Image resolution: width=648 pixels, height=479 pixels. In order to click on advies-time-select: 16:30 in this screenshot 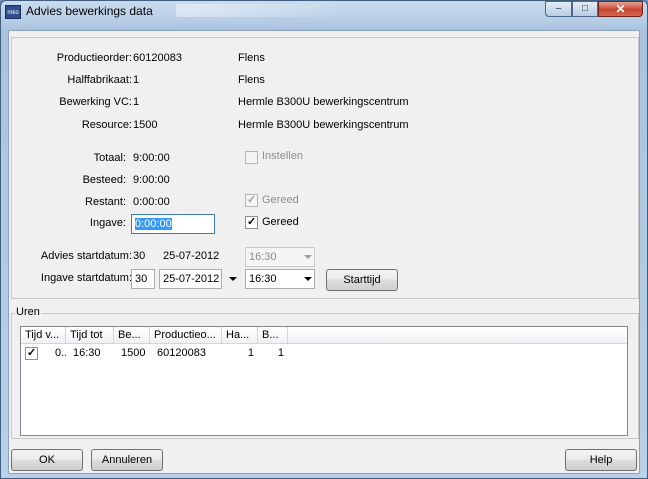, I will do `click(280, 257)`.